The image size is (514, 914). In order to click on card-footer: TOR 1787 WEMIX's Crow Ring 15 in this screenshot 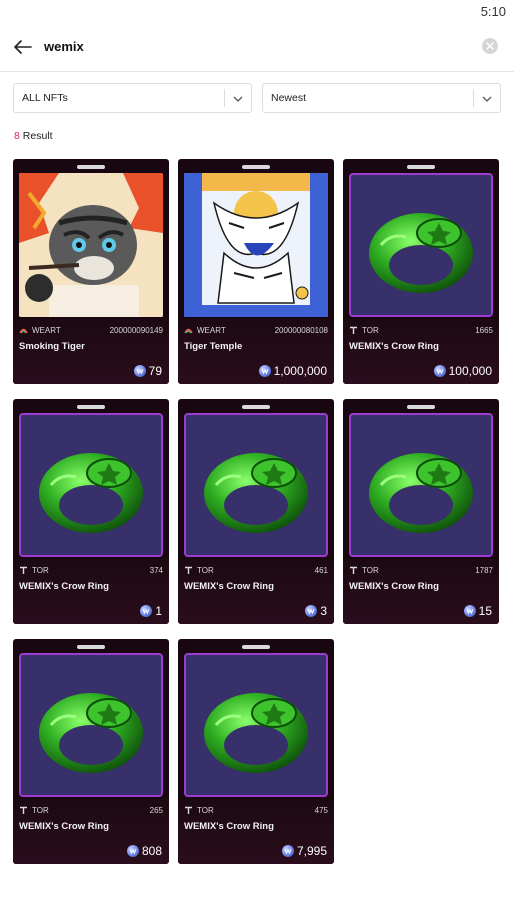, I will do `click(421, 591)`.